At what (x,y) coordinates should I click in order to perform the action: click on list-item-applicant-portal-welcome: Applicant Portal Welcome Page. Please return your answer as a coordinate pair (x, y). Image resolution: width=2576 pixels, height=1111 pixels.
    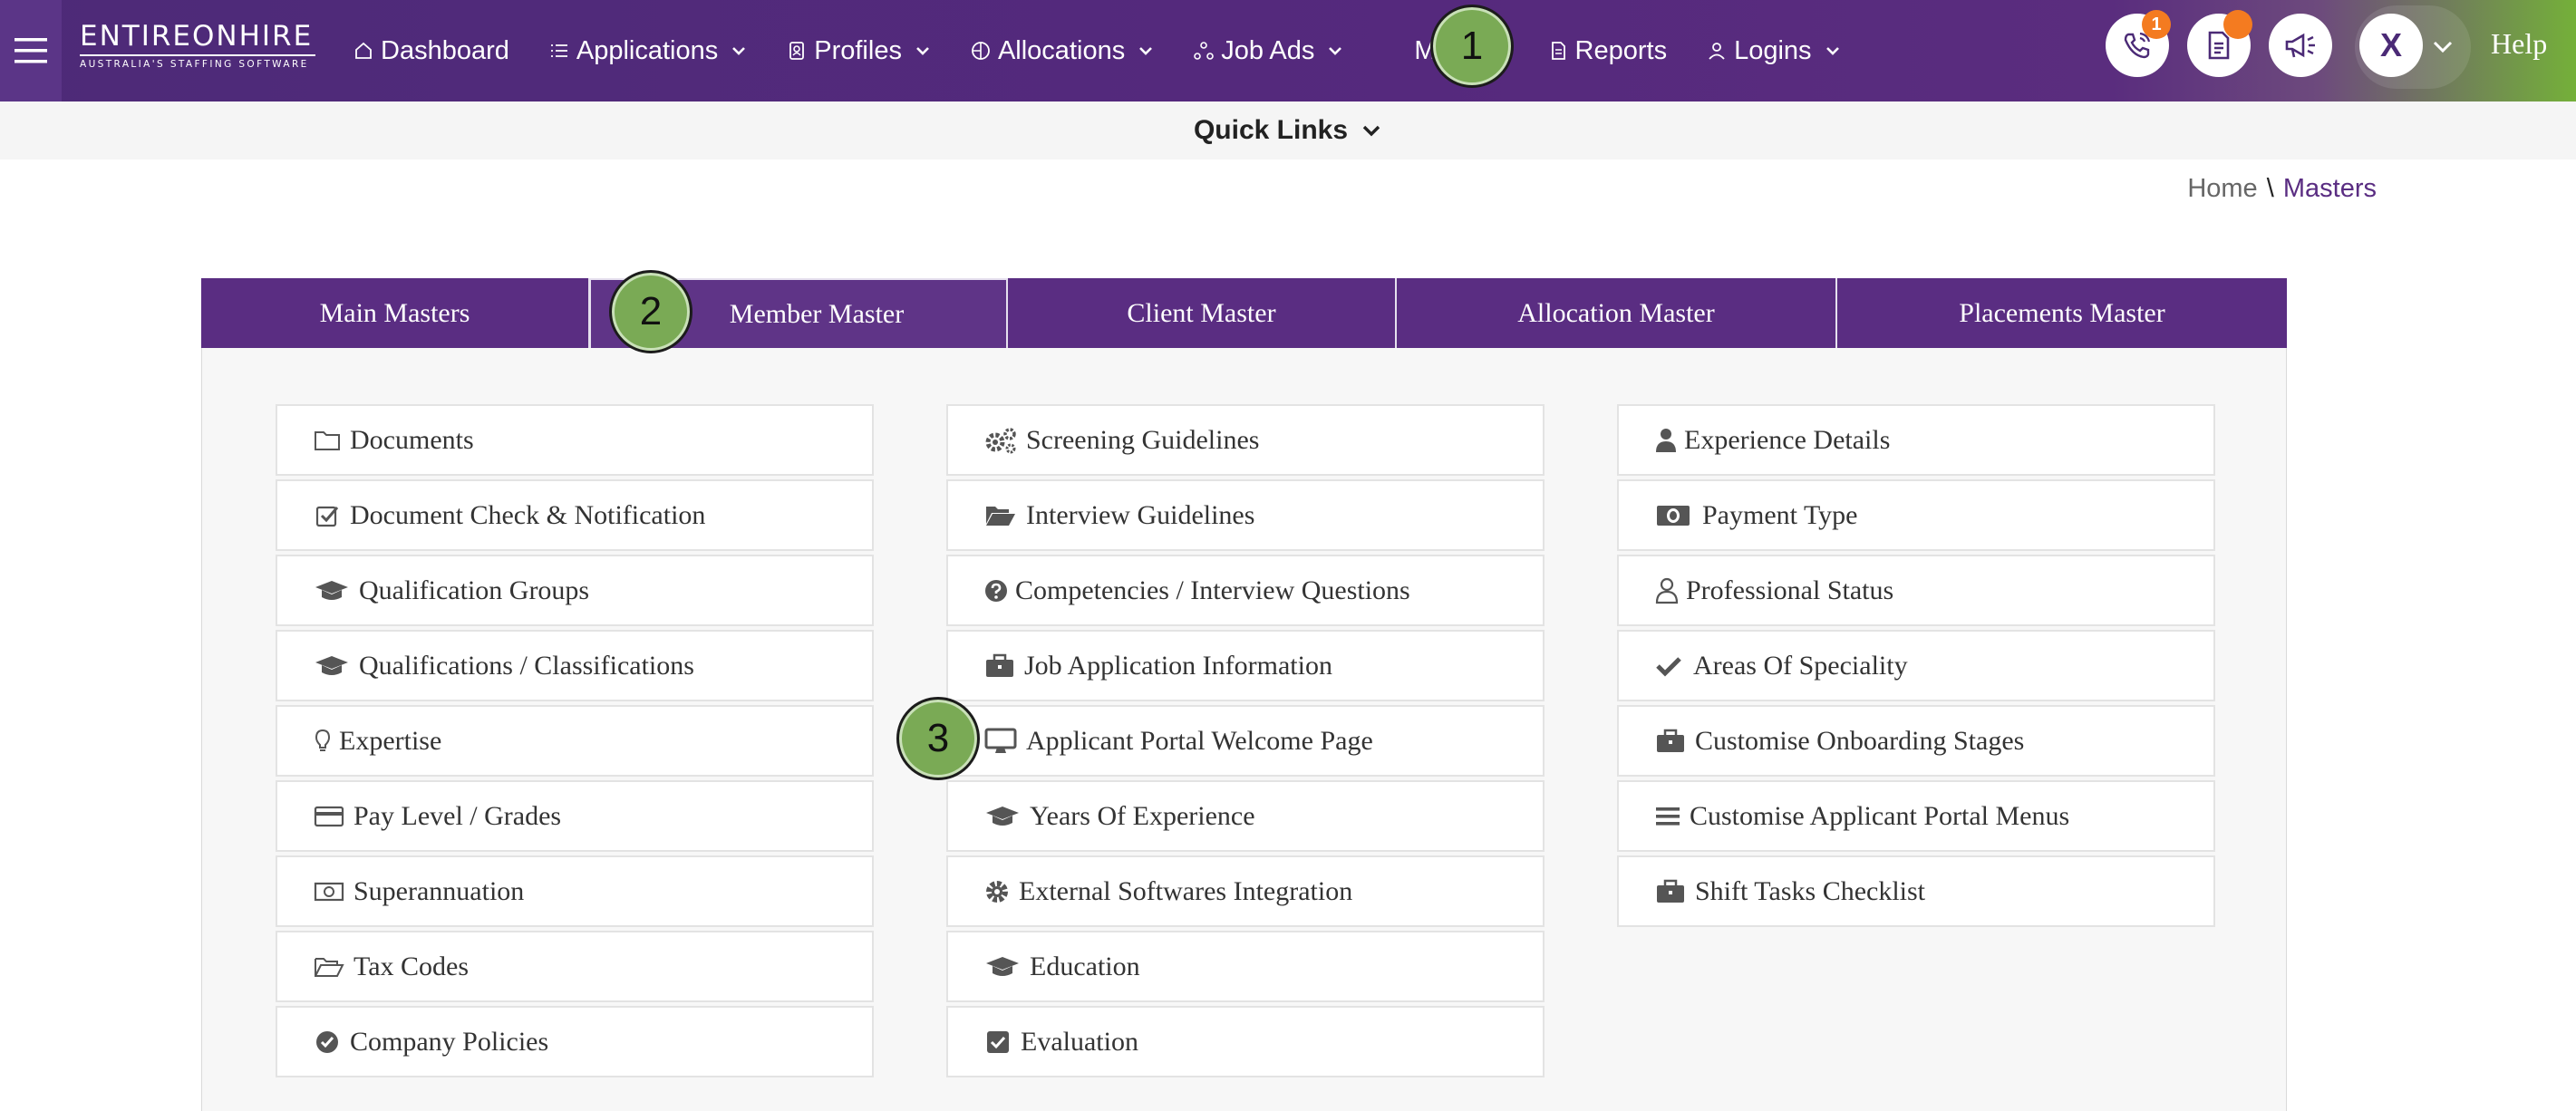
    Looking at the image, I should click on (1245, 741).